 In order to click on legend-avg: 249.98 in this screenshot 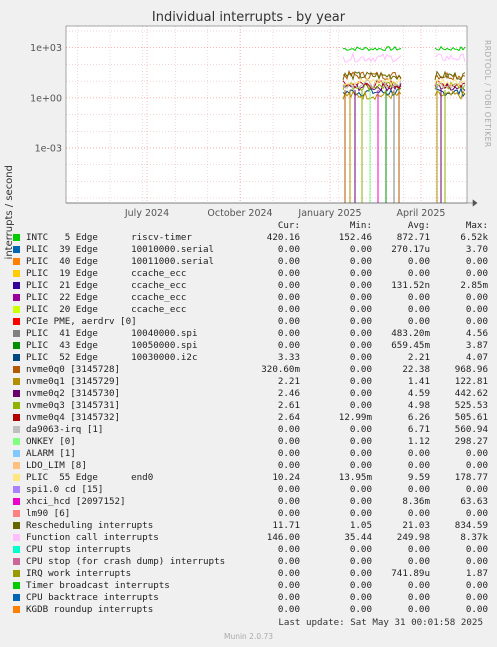, I will do `click(413, 537)`.